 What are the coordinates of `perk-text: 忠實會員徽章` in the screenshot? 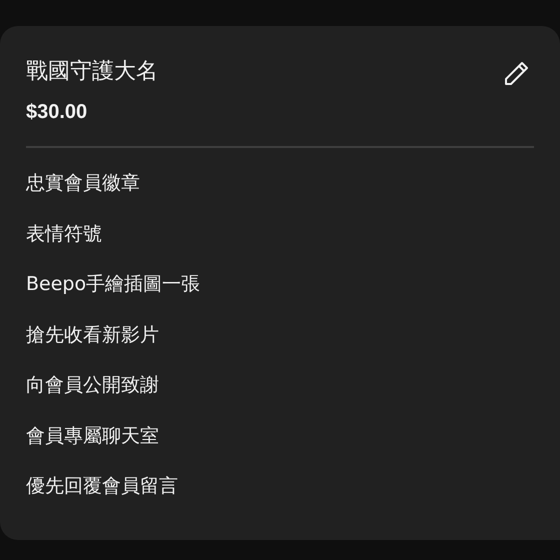 It's located at (83, 183).